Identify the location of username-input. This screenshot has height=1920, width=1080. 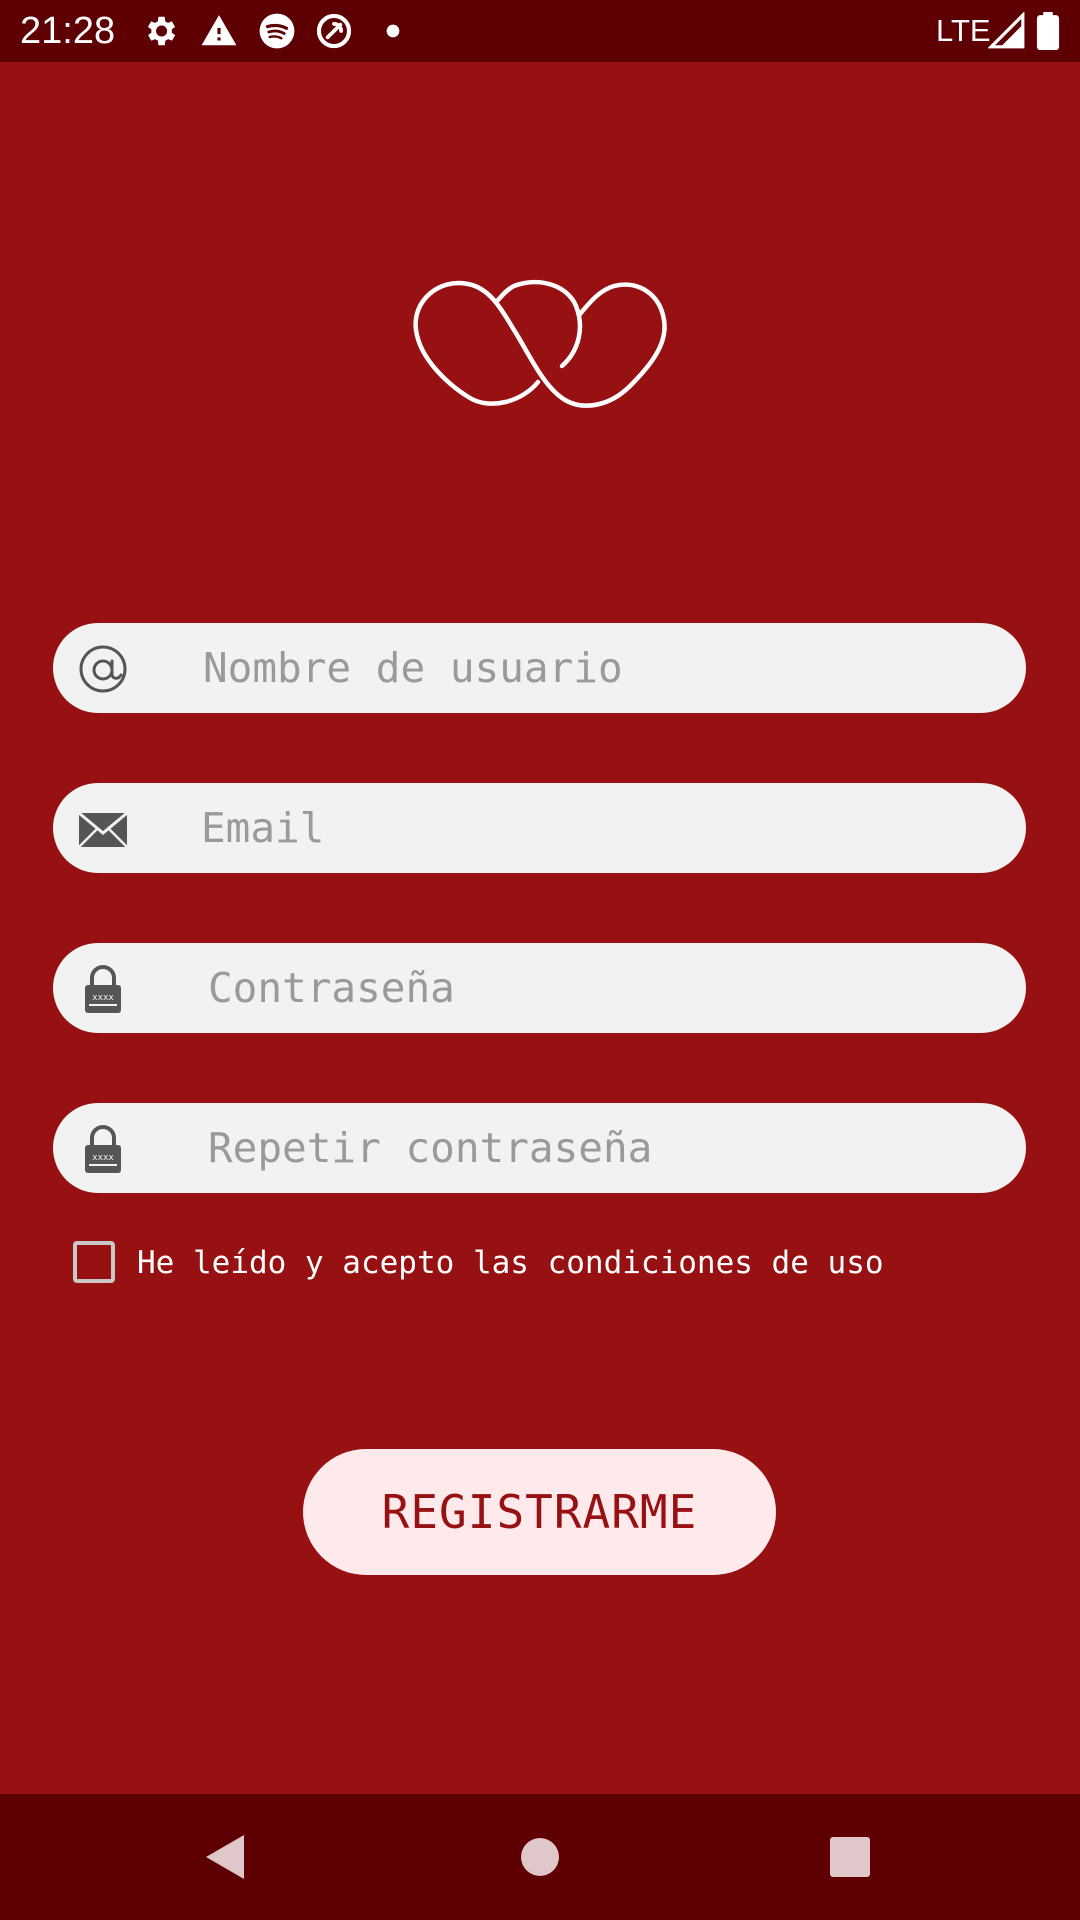
(578, 668).